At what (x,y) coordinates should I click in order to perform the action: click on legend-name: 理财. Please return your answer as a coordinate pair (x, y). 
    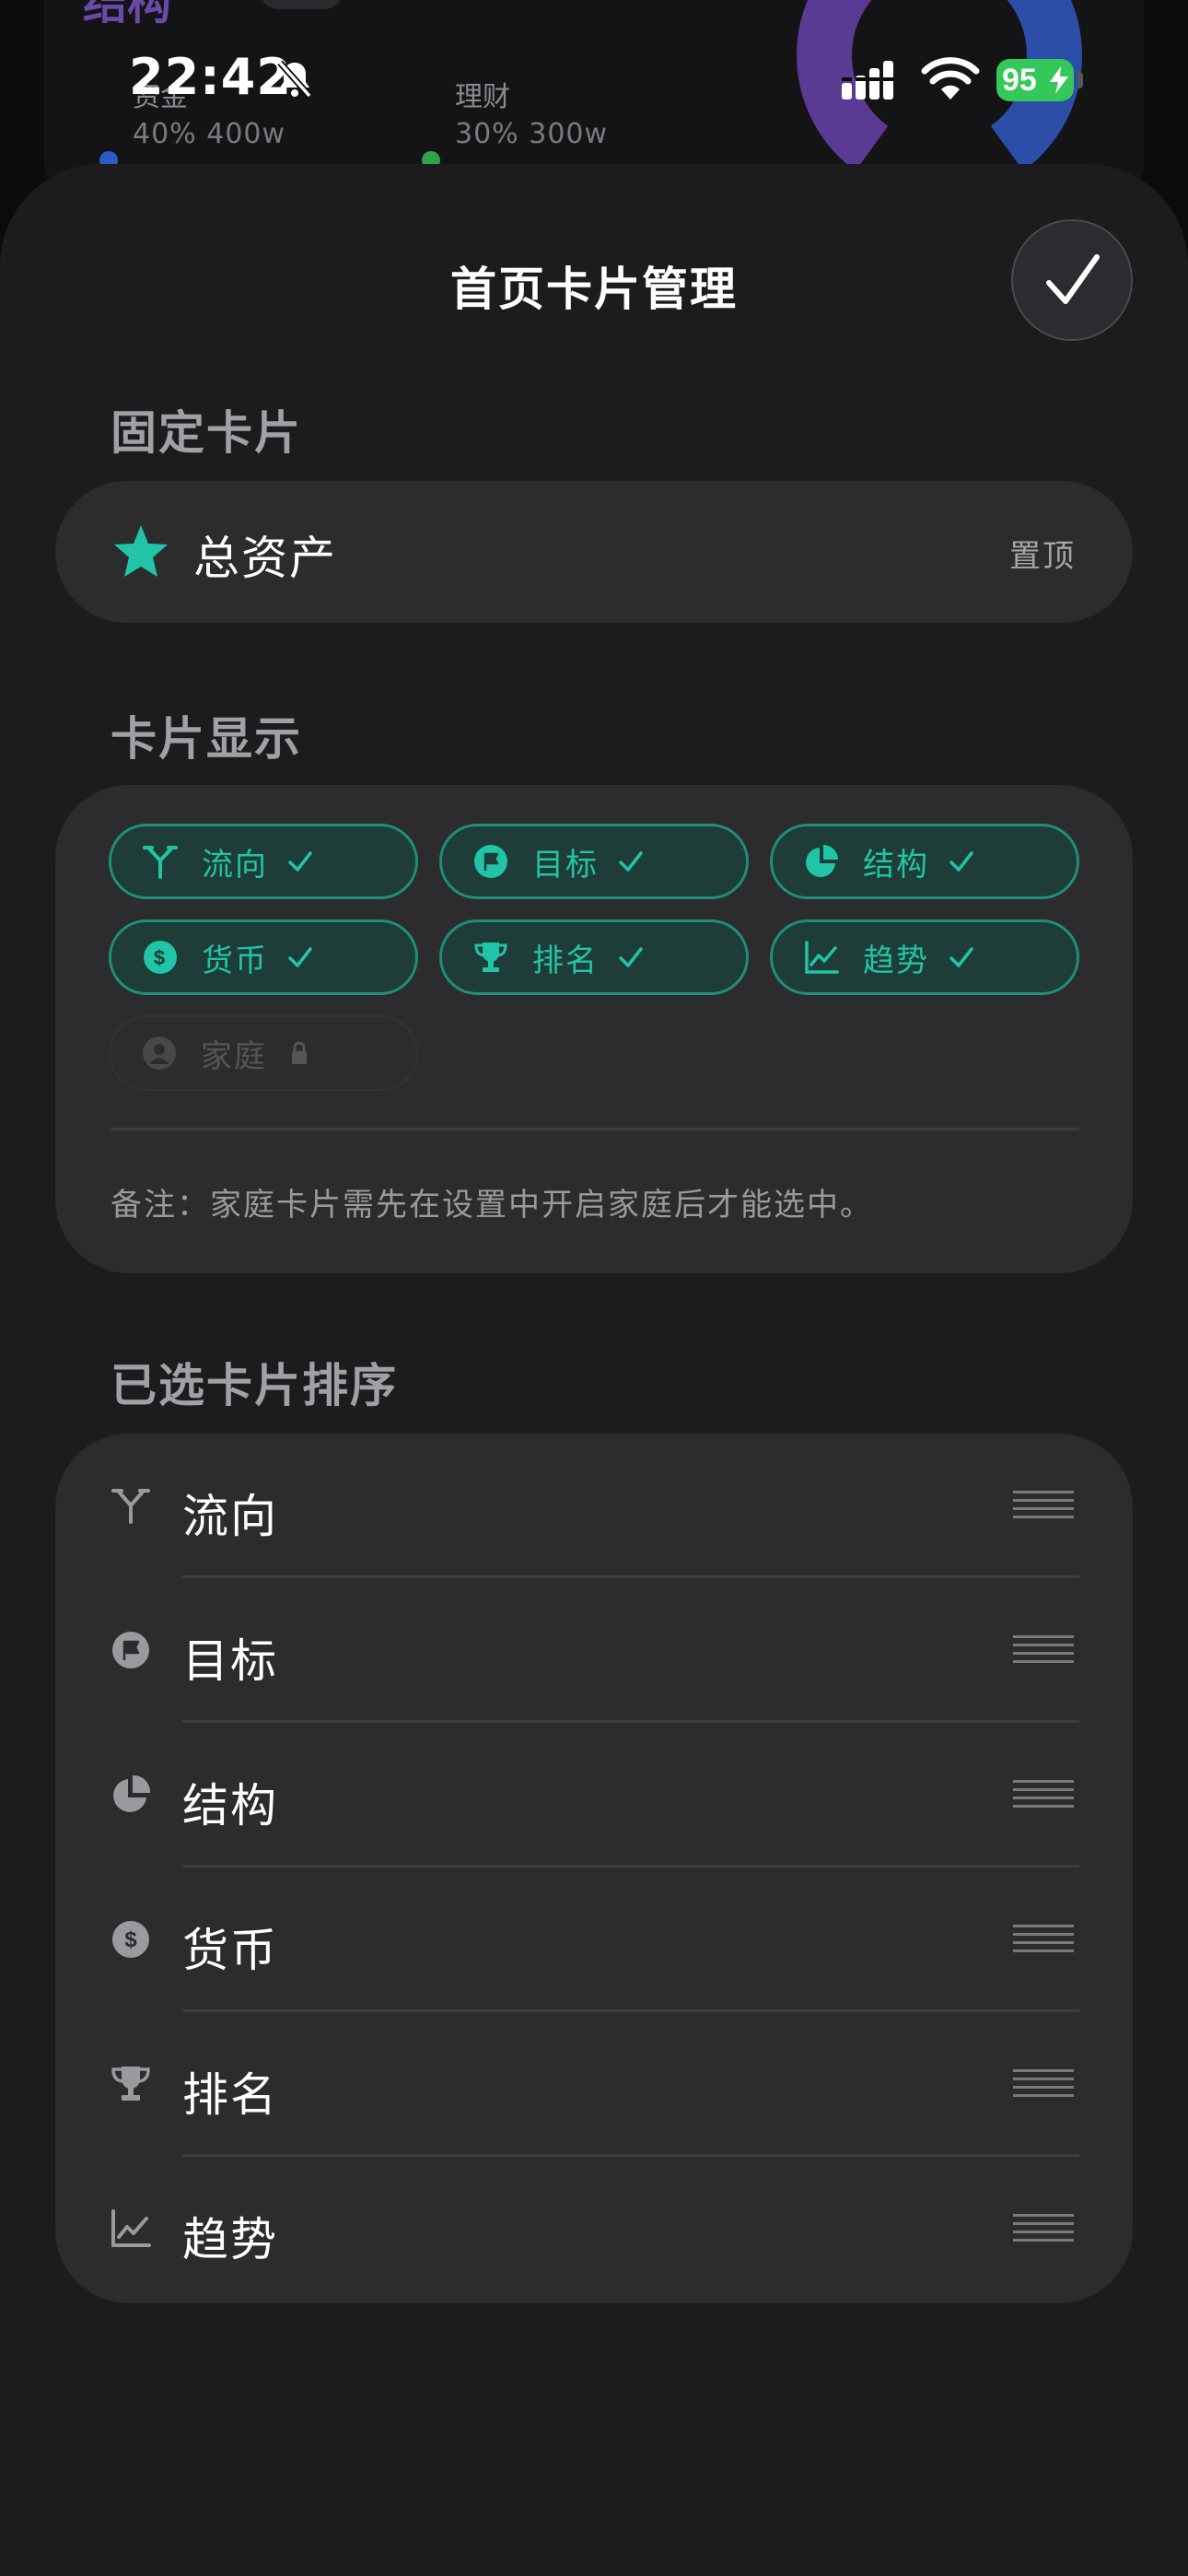
    Looking at the image, I should click on (482, 97).